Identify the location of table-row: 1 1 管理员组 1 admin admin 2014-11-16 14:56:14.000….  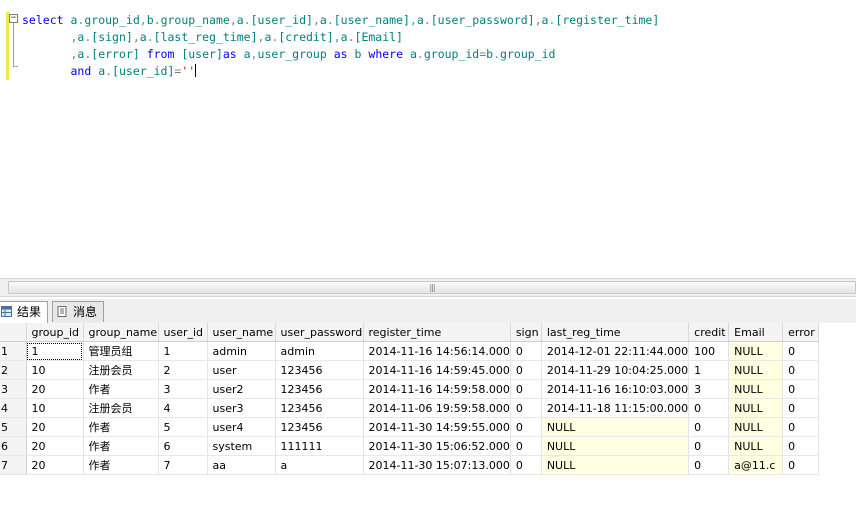
(410, 351).